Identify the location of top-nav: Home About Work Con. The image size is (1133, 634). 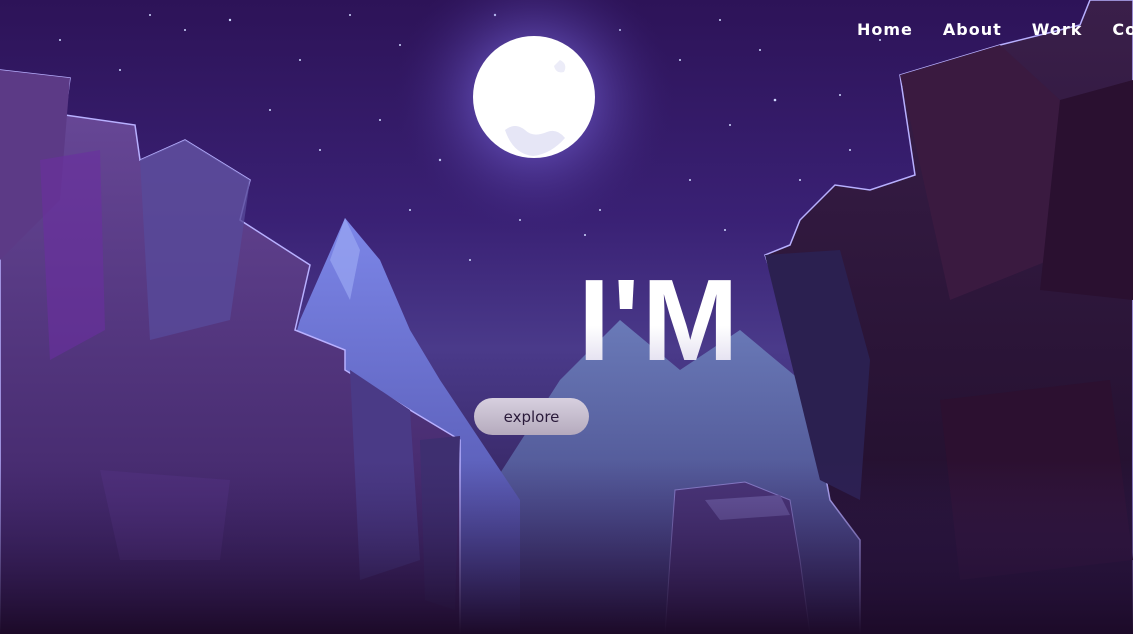
(995, 29).